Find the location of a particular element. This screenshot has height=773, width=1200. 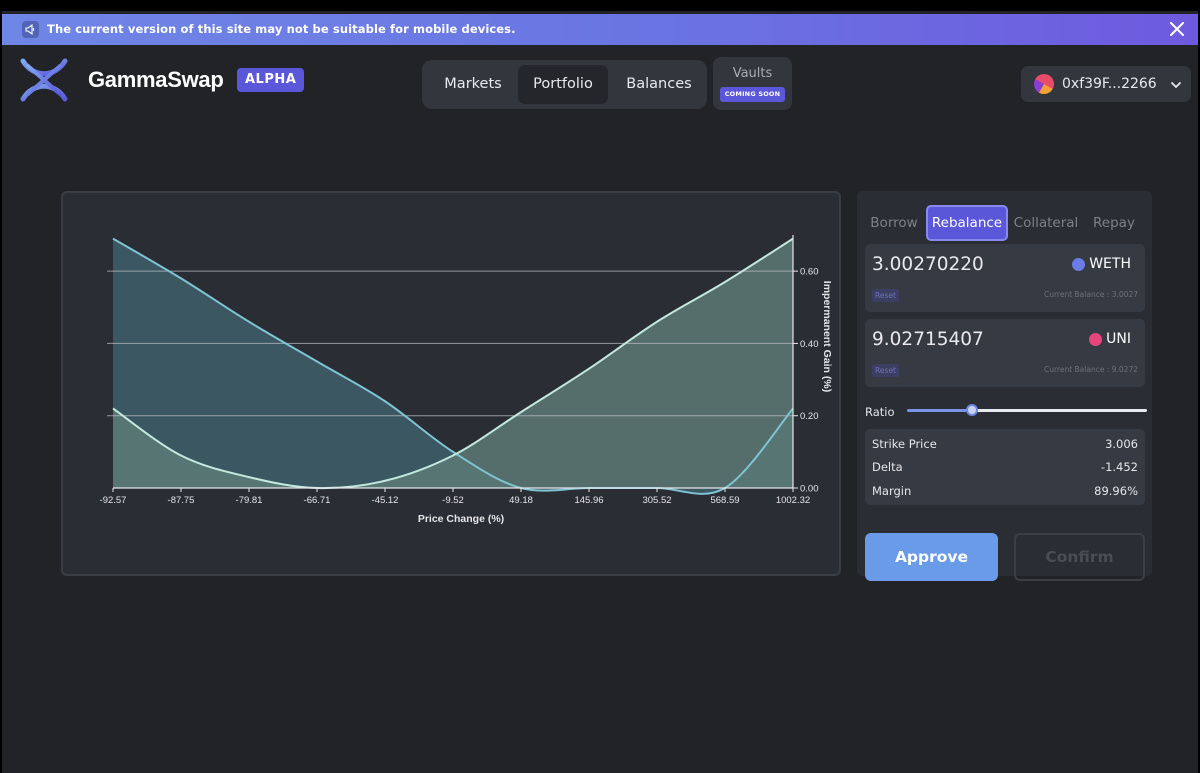

megaphone-icon is located at coordinates (30, 29).